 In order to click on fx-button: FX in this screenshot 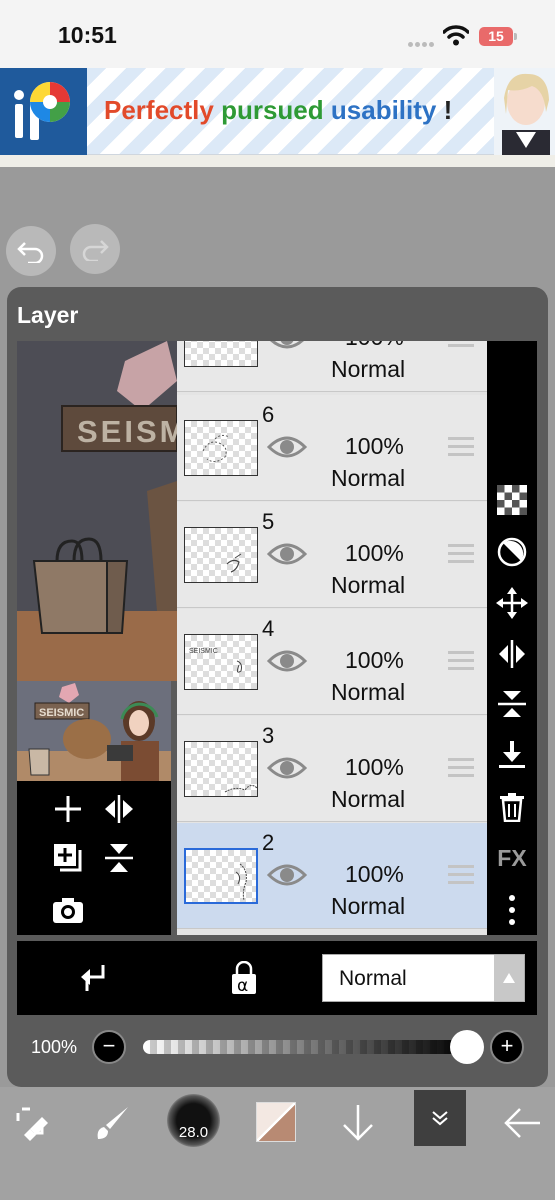, I will do `click(512, 858)`.